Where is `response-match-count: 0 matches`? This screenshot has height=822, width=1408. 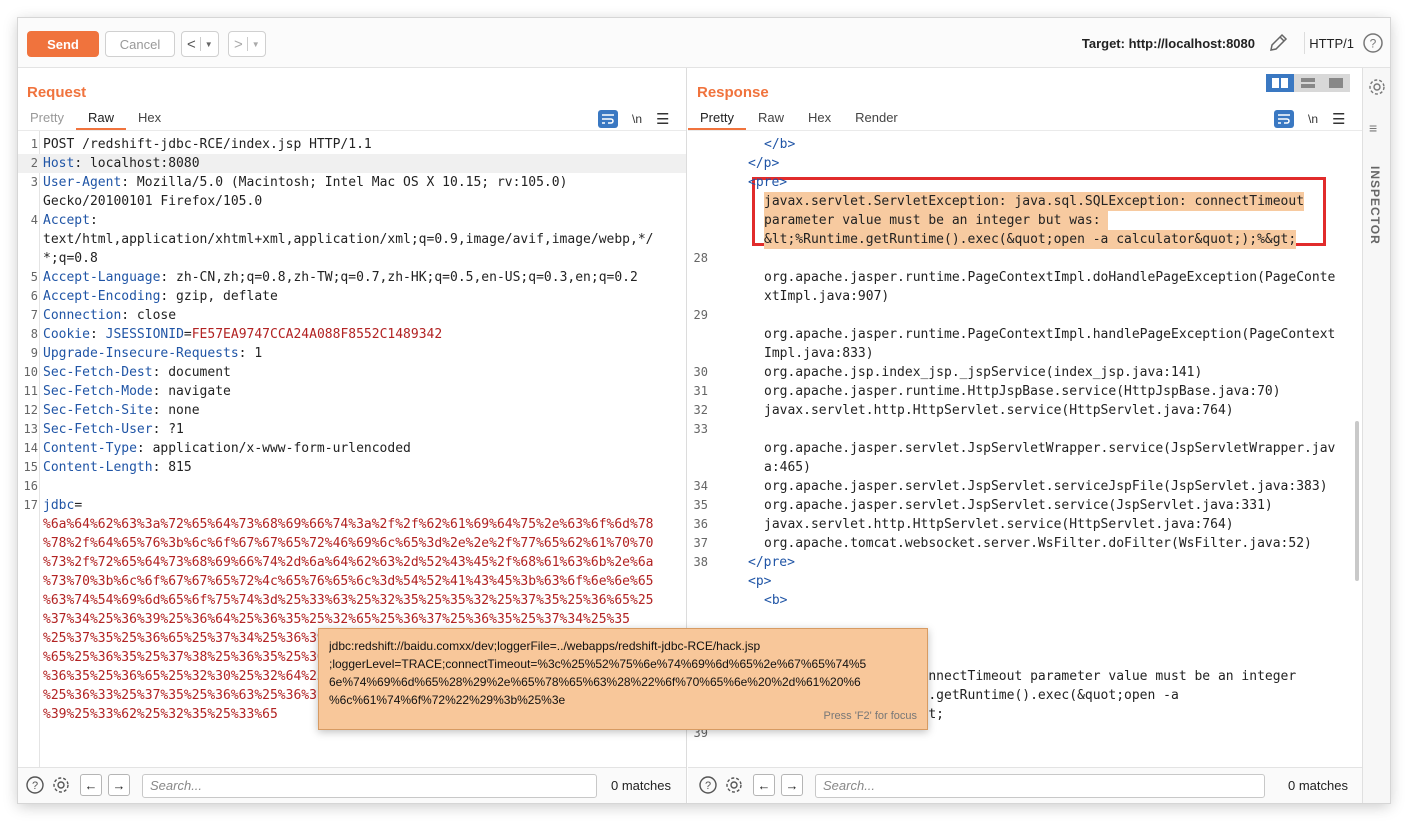
response-match-count: 0 matches is located at coordinates (1318, 785).